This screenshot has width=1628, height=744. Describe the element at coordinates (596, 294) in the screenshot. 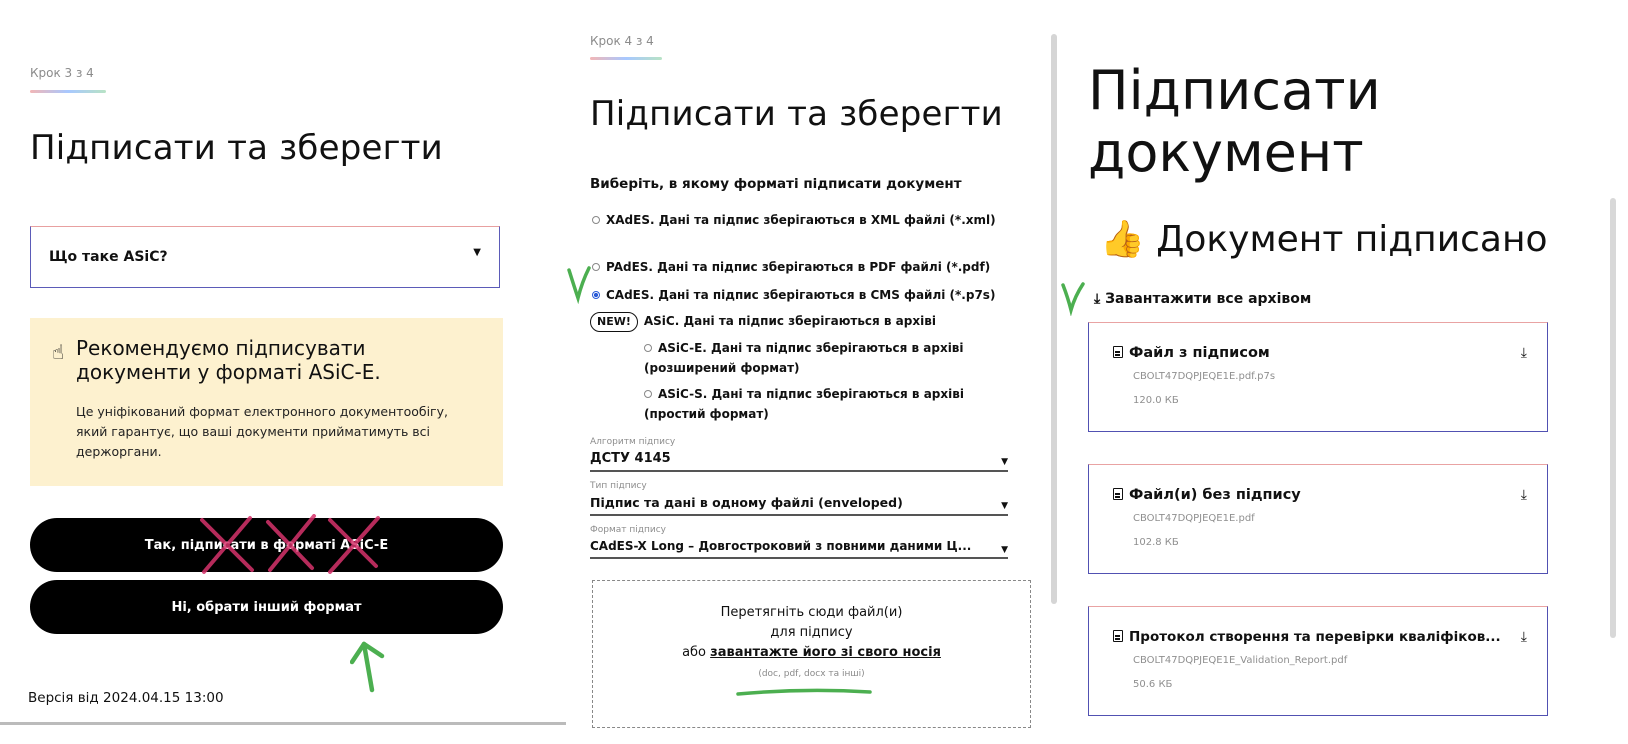

I see `radio-button-selected` at that location.